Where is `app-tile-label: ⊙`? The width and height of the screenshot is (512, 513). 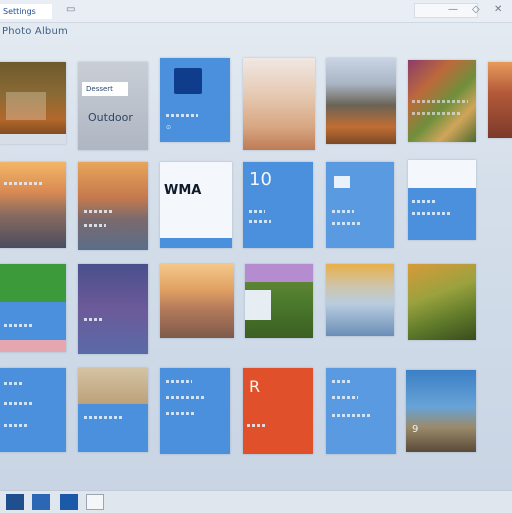
app-tile-label: ⊙ is located at coordinates (169, 127).